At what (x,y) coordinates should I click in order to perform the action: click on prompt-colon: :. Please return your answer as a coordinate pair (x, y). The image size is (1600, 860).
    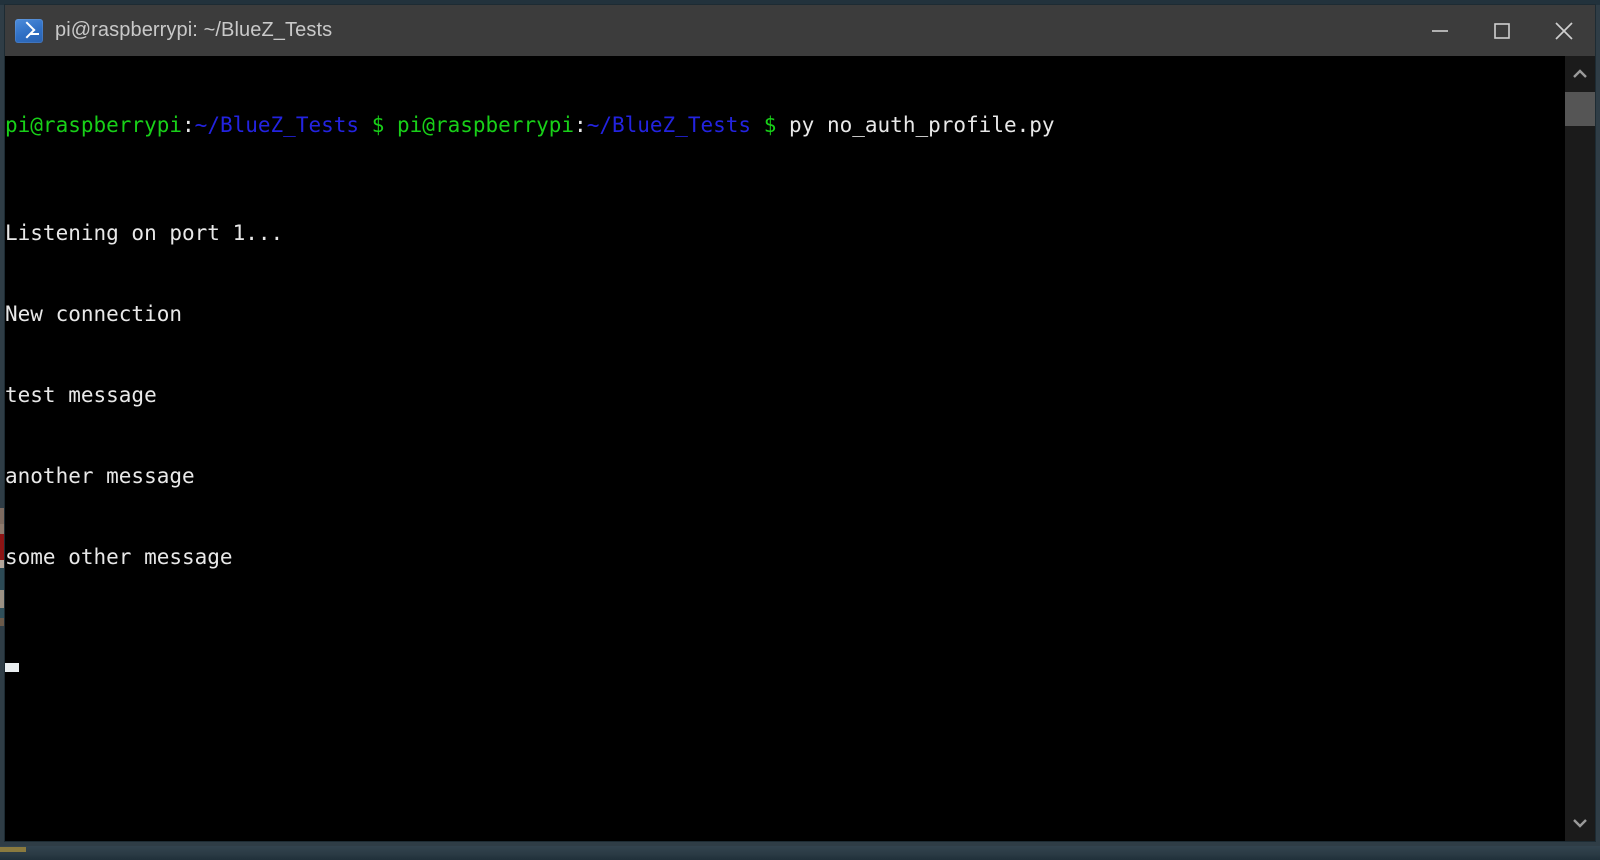
    Looking at the image, I should click on (188, 125).